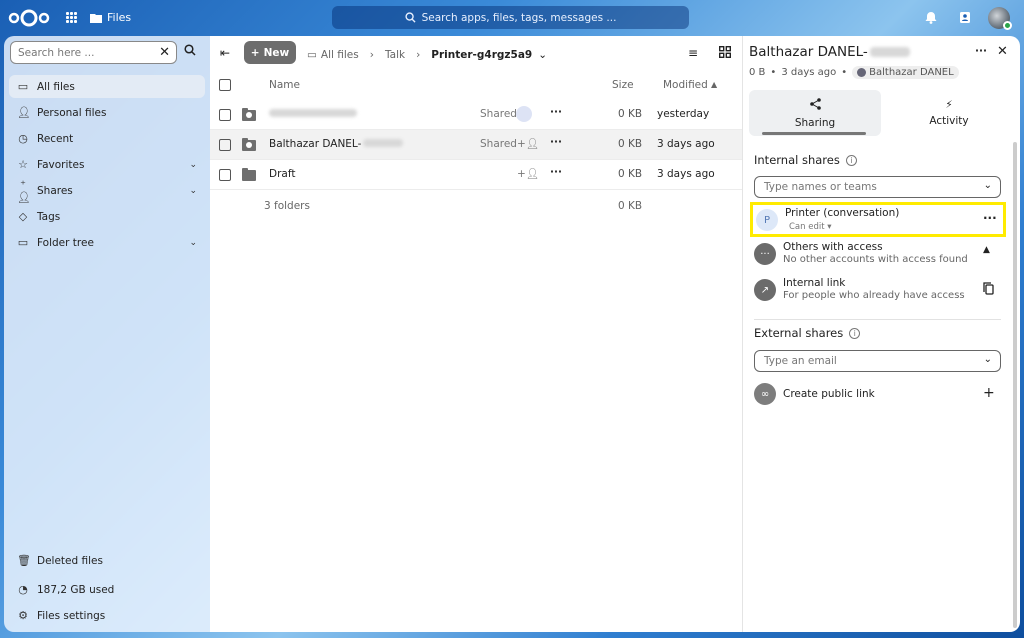  I want to click on nav-item-quota: ◔ 187,2 GB used, so click(107, 589).